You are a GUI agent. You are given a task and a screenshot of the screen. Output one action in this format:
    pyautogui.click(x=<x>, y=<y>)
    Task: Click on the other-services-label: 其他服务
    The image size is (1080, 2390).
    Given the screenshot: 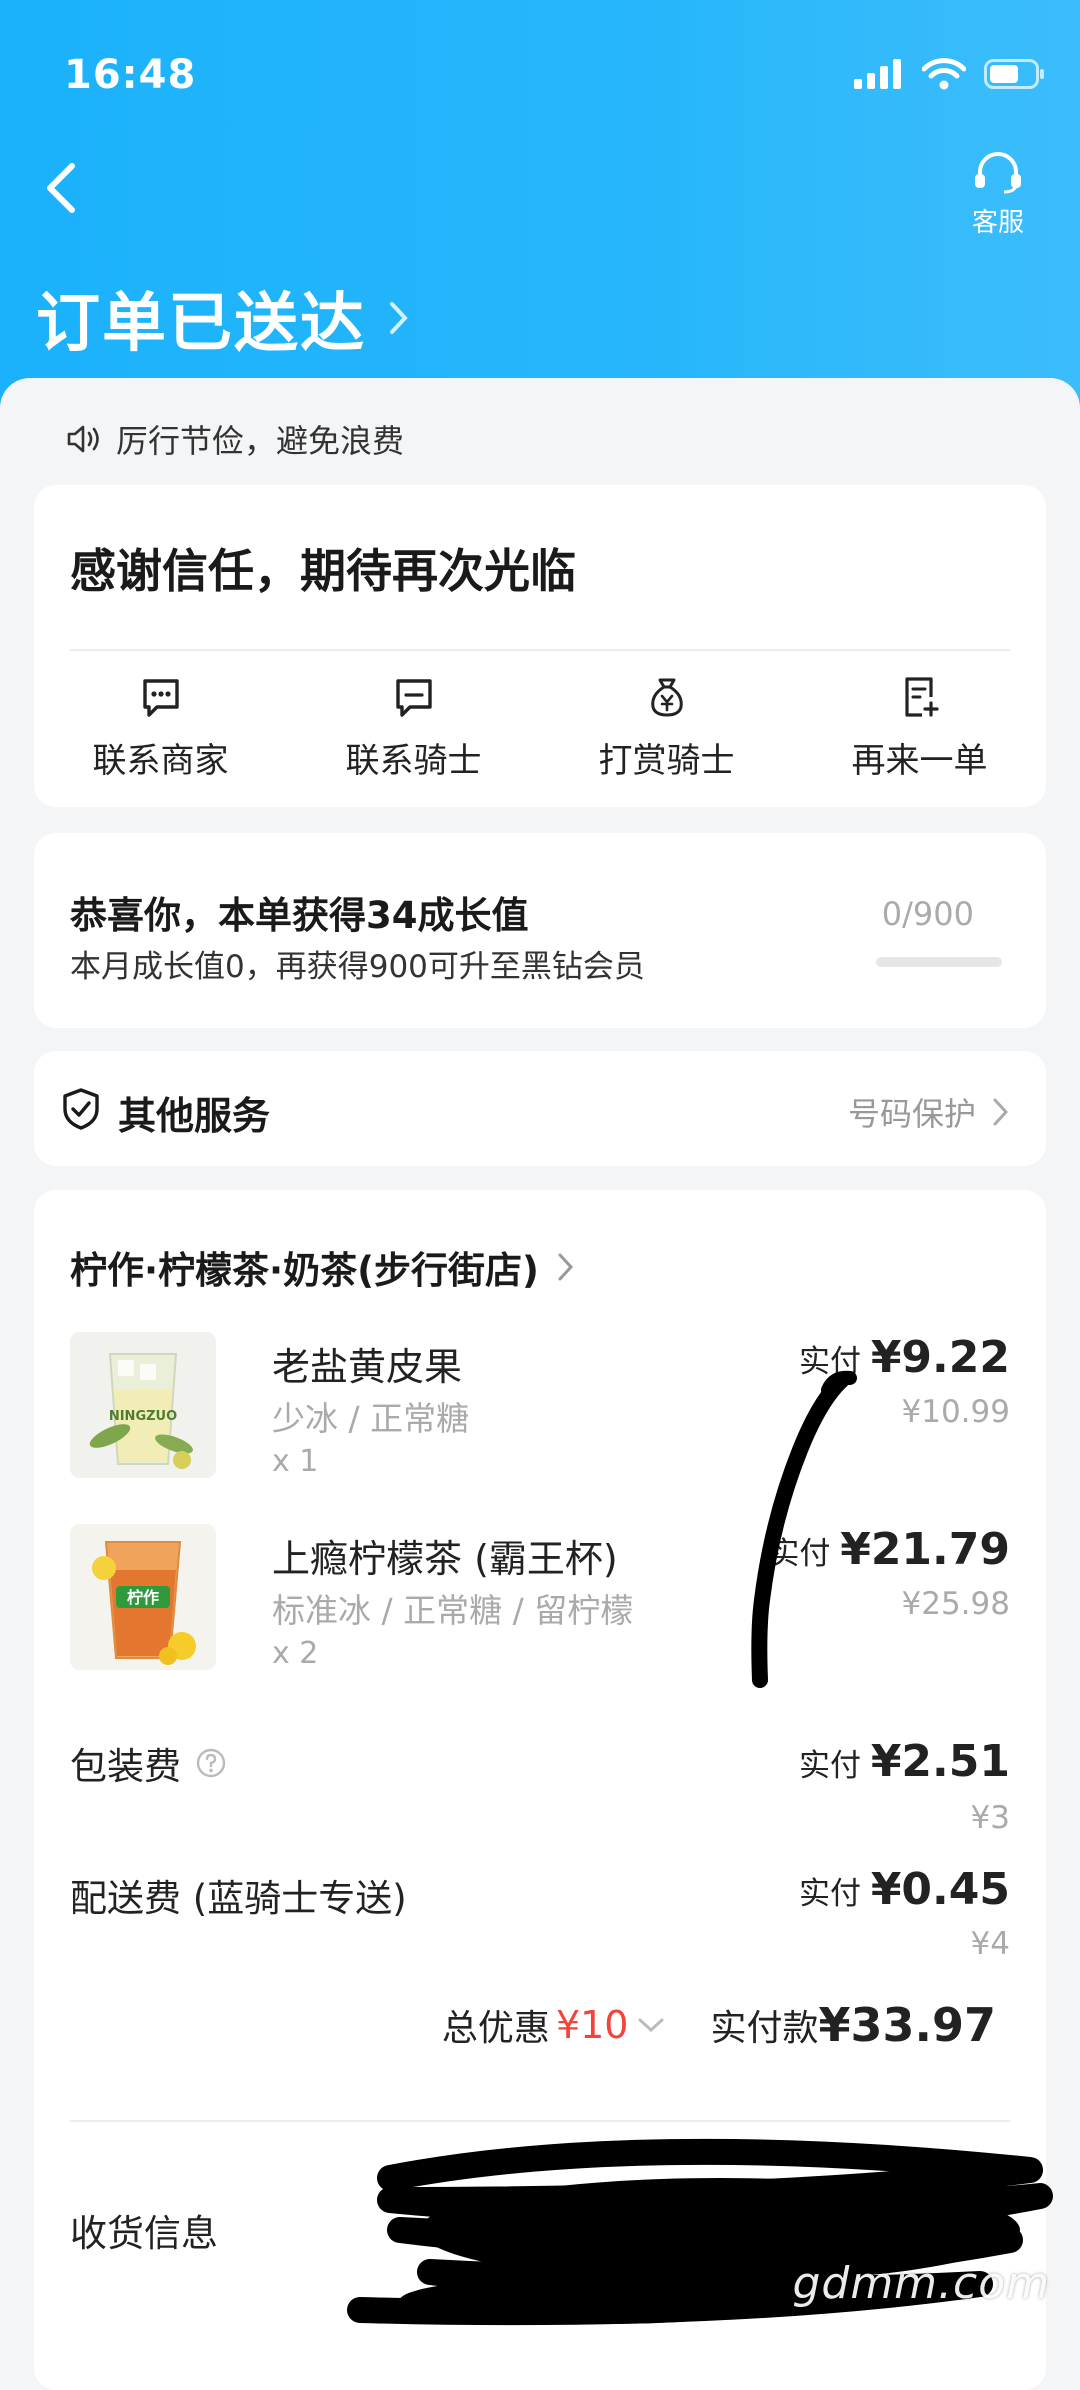 What is the action you would take?
    pyautogui.click(x=194, y=1116)
    